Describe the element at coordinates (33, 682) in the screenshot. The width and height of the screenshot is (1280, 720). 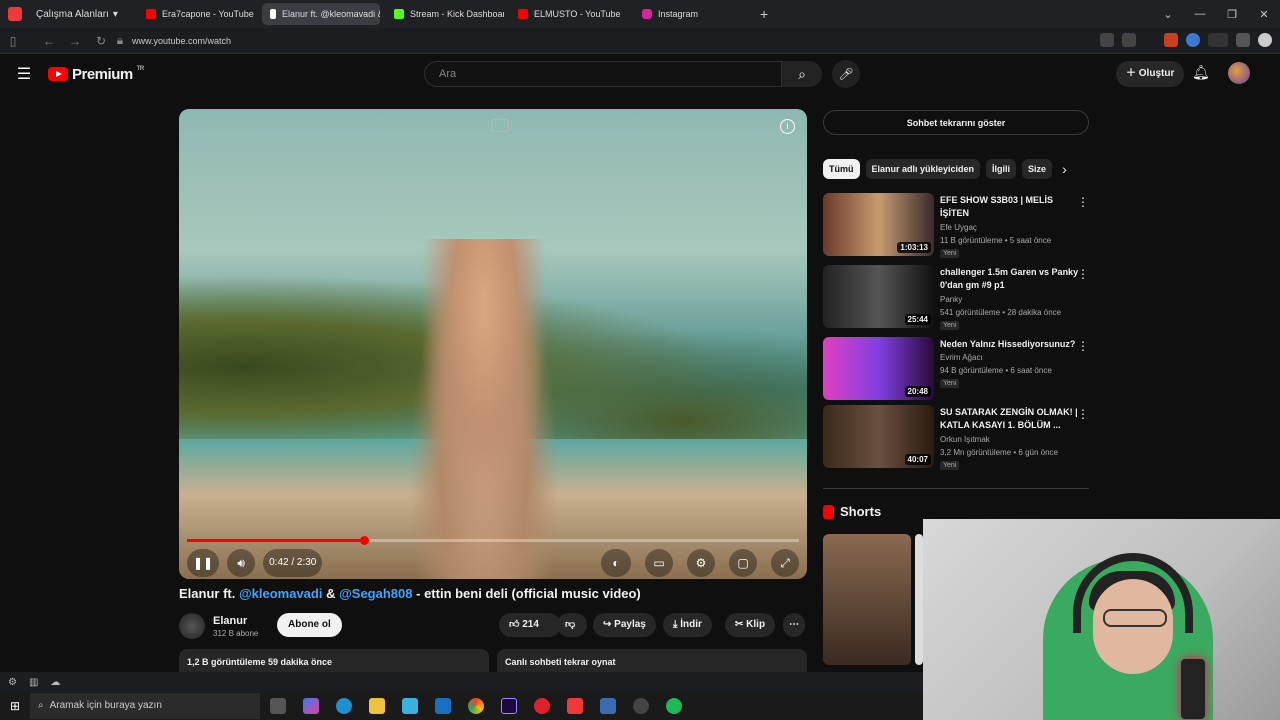
I see `tiling-icon: ▥` at that location.